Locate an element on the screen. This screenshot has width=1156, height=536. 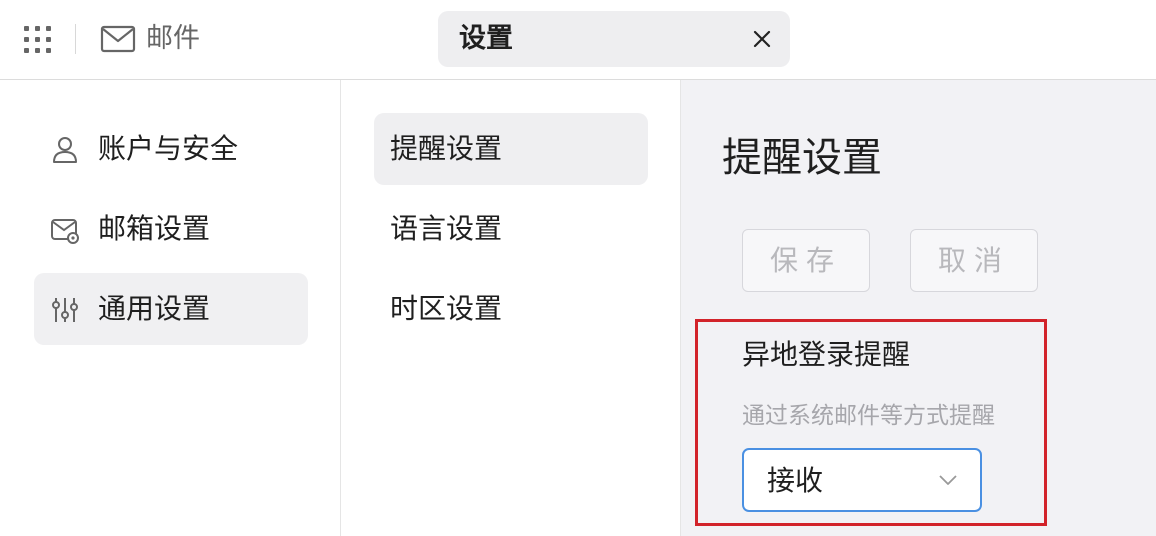
tab-title: 设置 is located at coordinates (486, 38).